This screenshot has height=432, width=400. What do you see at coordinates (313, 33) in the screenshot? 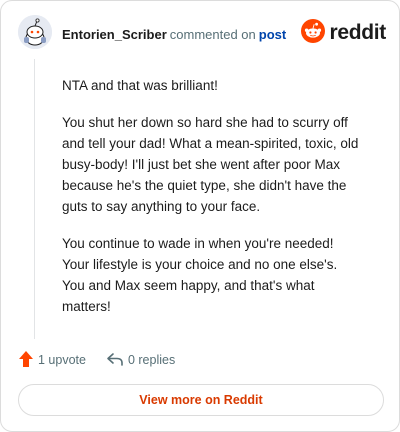
I see `reddit-alien-icon` at bounding box center [313, 33].